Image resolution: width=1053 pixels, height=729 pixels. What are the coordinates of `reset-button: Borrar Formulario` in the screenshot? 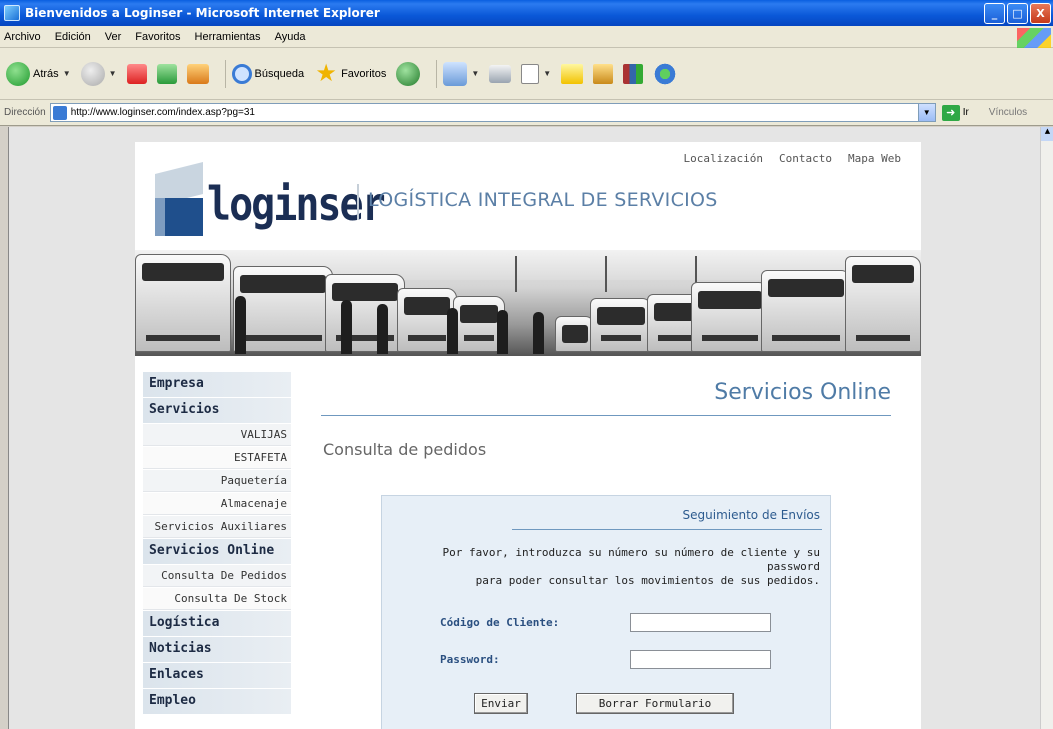 It's located at (655, 703).